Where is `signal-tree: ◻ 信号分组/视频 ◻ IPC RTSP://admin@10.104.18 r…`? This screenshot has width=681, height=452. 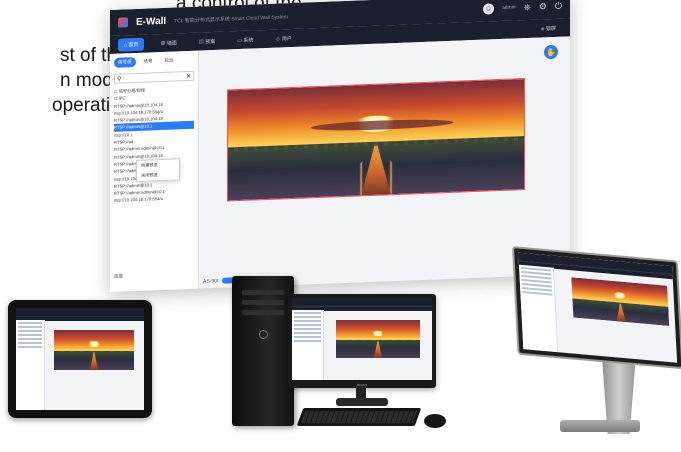
signal-tree: ◻ 信号分组/视频 ◻ IPC RTSP://admin@10.104.18 r… is located at coordinates (154, 145).